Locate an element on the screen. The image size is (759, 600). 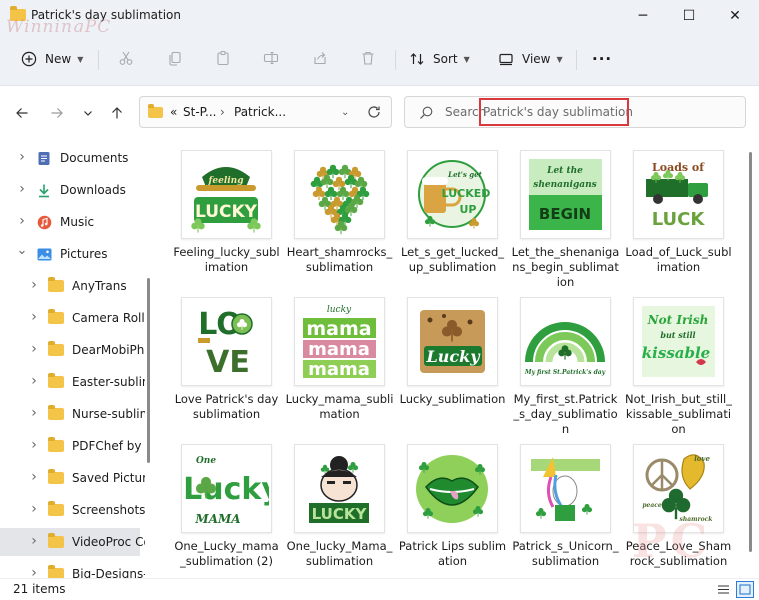
file-tile: Lucky Lucky_sublimation is located at coordinates (452, 357).